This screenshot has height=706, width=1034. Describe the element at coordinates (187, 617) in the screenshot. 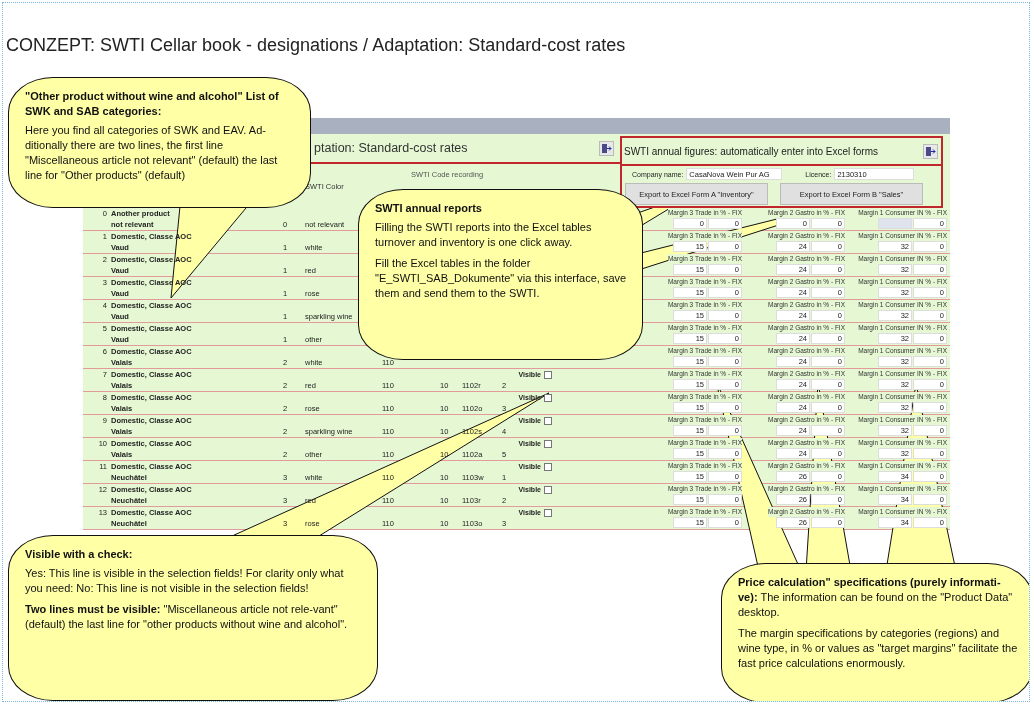

I see `callout-text: Two lines must be visible: "Miscellaneous article not rele-vant" (default) the last line for "other products without wine and alcohol".` at that location.